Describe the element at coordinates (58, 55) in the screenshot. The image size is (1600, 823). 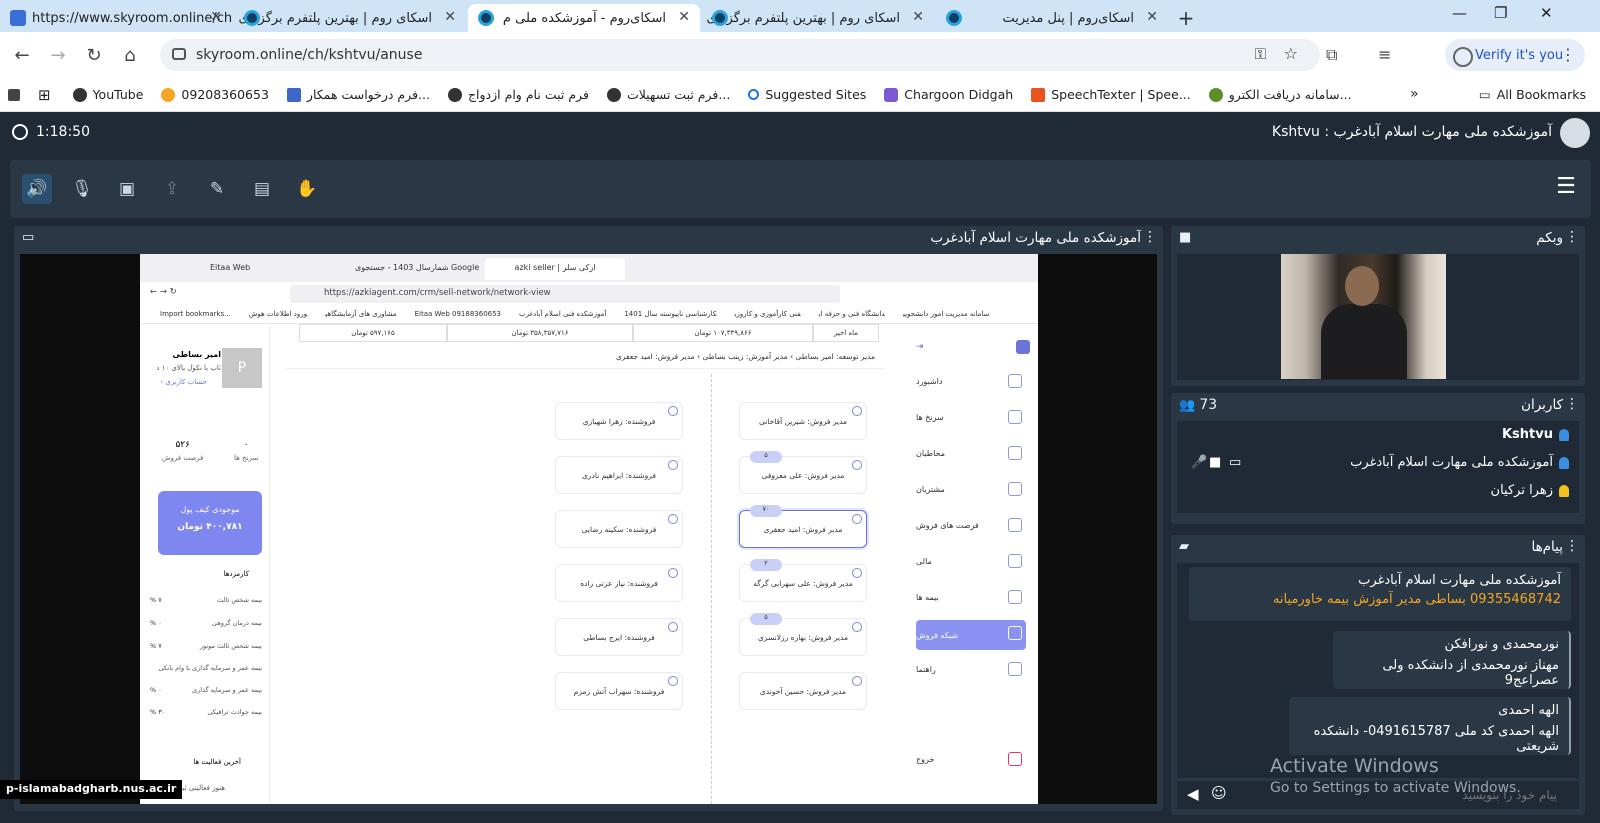
I see `forward-icon: →` at that location.